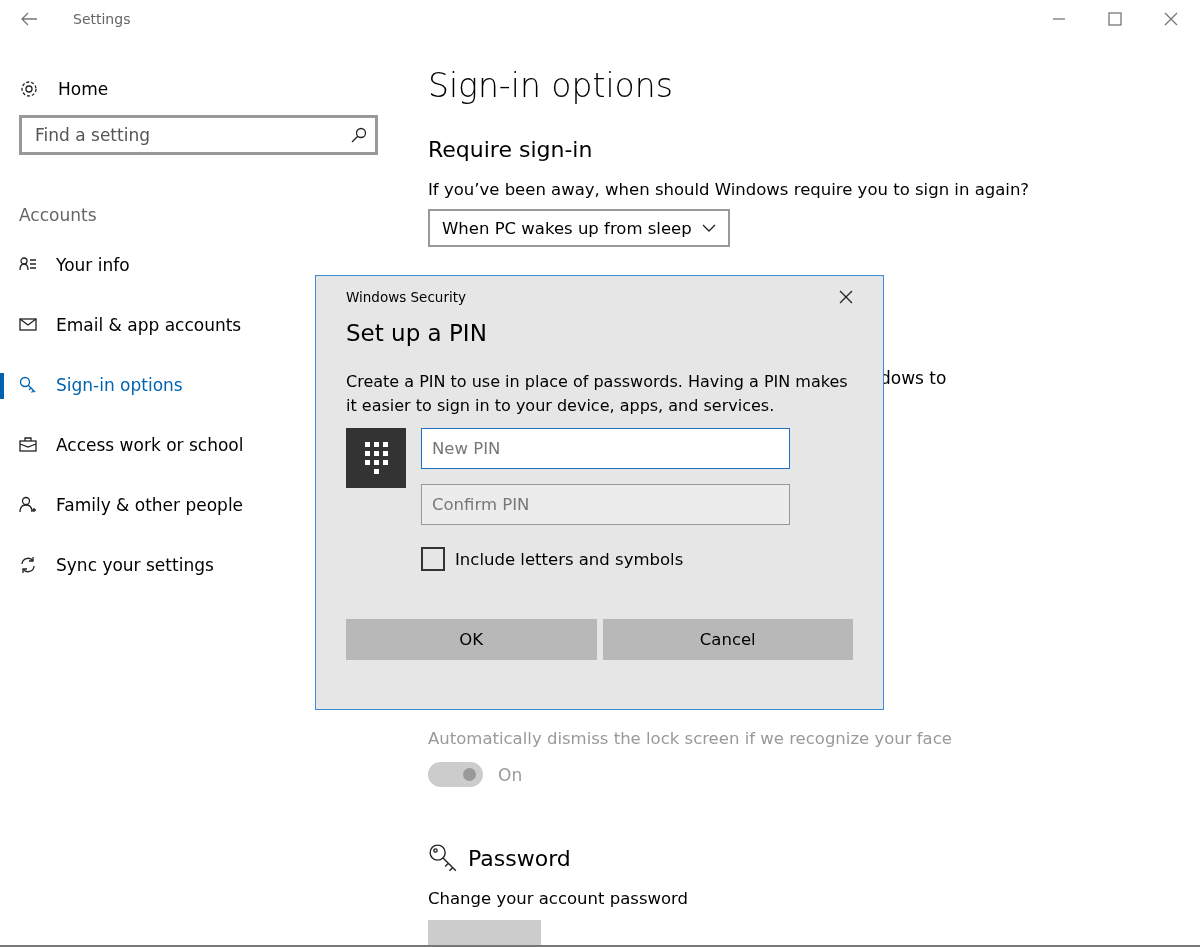 The height and width of the screenshot is (947, 1200). What do you see at coordinates (198, 135) in the screenshot?
I see `search-field: Find a setting` at bounding box center [198, 135].